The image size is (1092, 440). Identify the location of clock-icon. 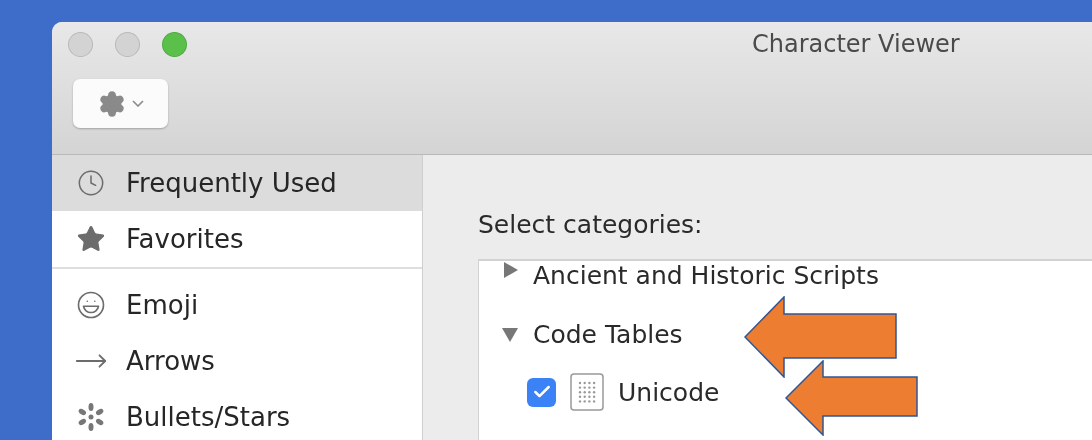
(91, 183).